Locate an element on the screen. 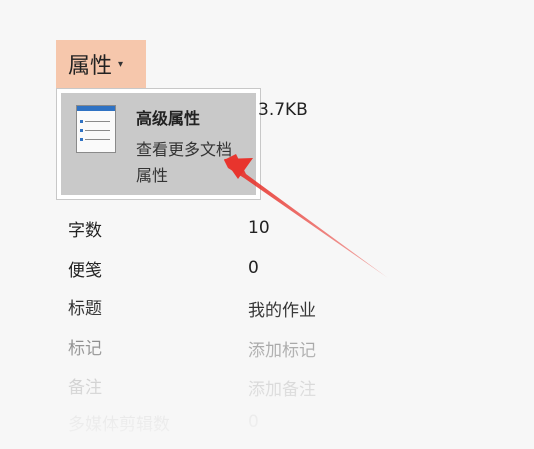 This screenshot has height=449, width=534. annotation-arrow is located at coordinates (306, 216).